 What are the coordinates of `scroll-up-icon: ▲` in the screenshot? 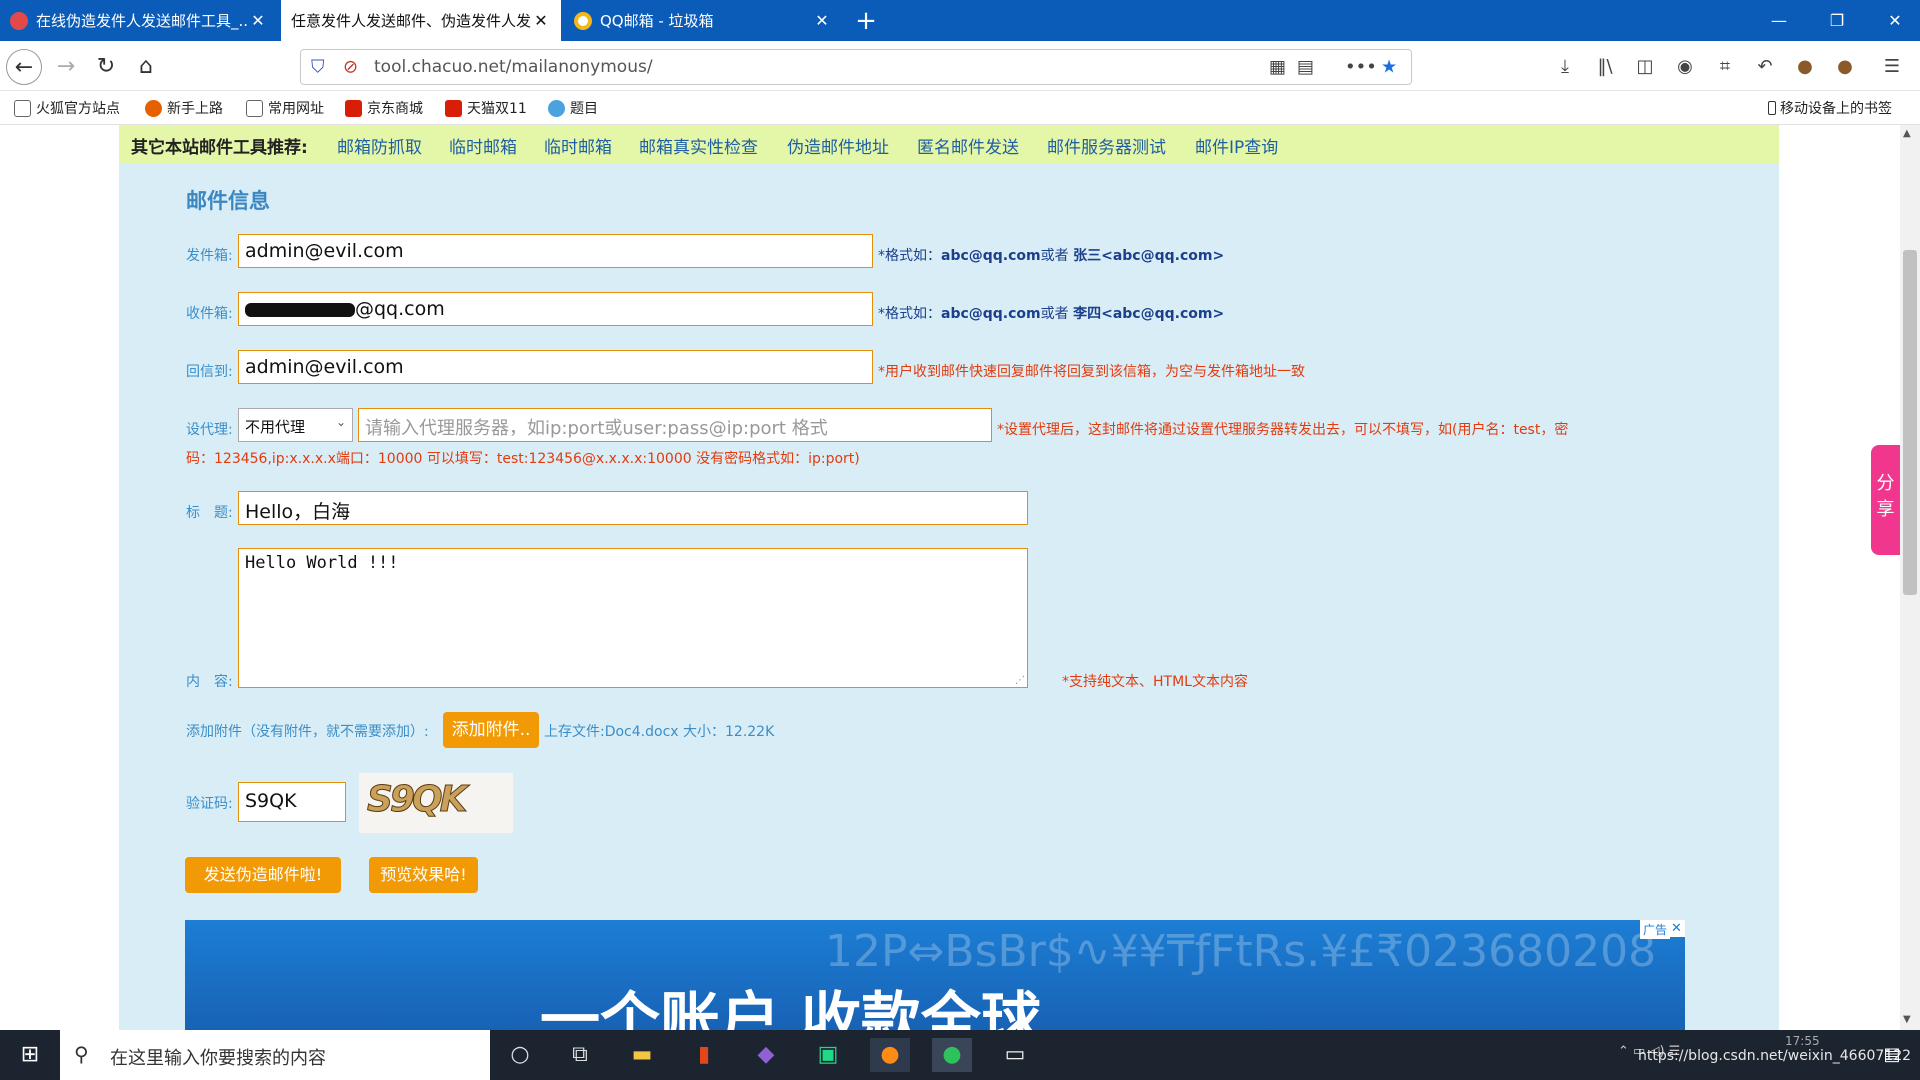 It's located at (1907, 133).